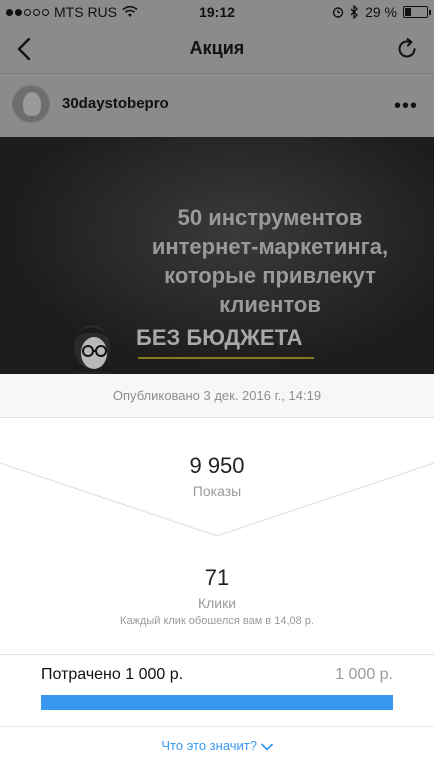 Image resolution: width=434 pixels, height=772 pixels. What do you see at coordinates (270, 275) in the screenshot?
I see `image-caption-line: которые привлекут` at bounding box center [270, 275].